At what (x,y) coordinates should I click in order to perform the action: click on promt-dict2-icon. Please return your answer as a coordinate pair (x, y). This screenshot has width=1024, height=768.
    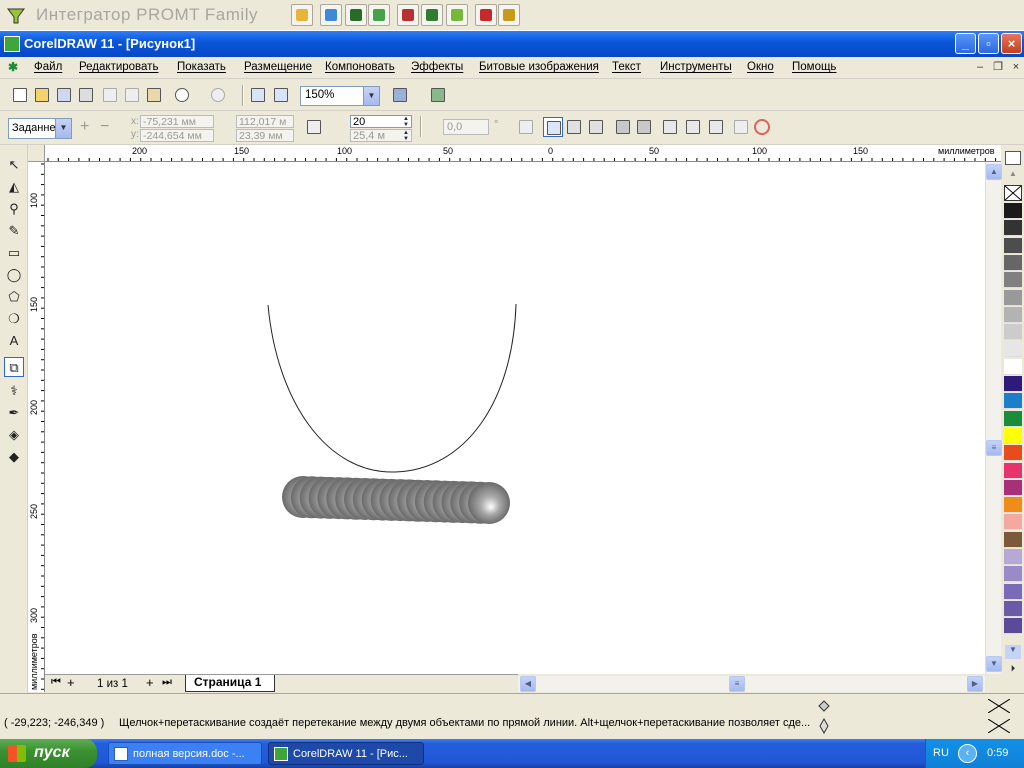
    Looking at the image, I should click on (486, 15).